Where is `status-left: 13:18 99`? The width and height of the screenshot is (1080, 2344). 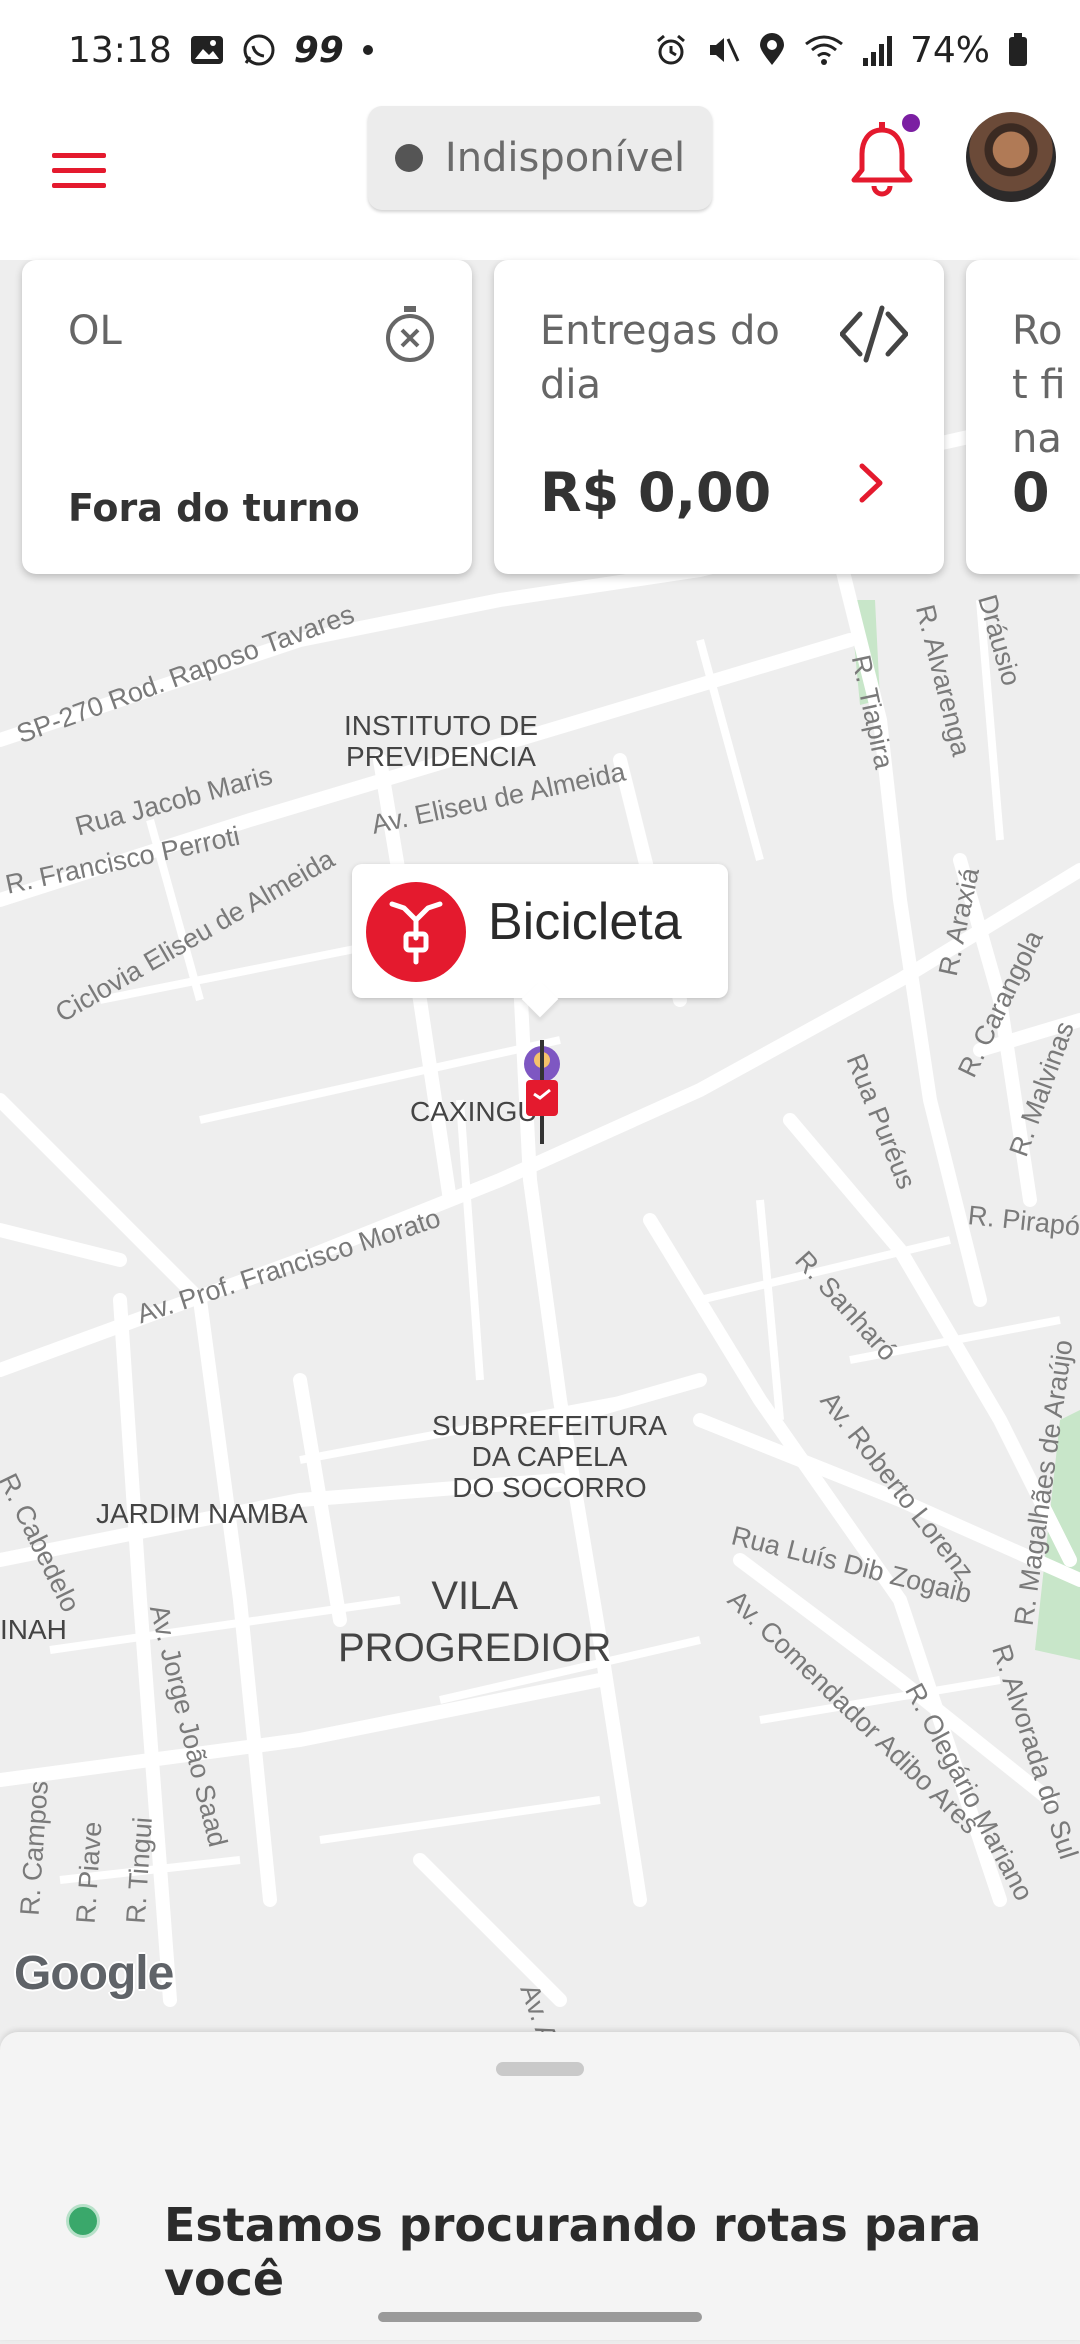
status-left: 13:18 99 is located at coordinates (221, 50).